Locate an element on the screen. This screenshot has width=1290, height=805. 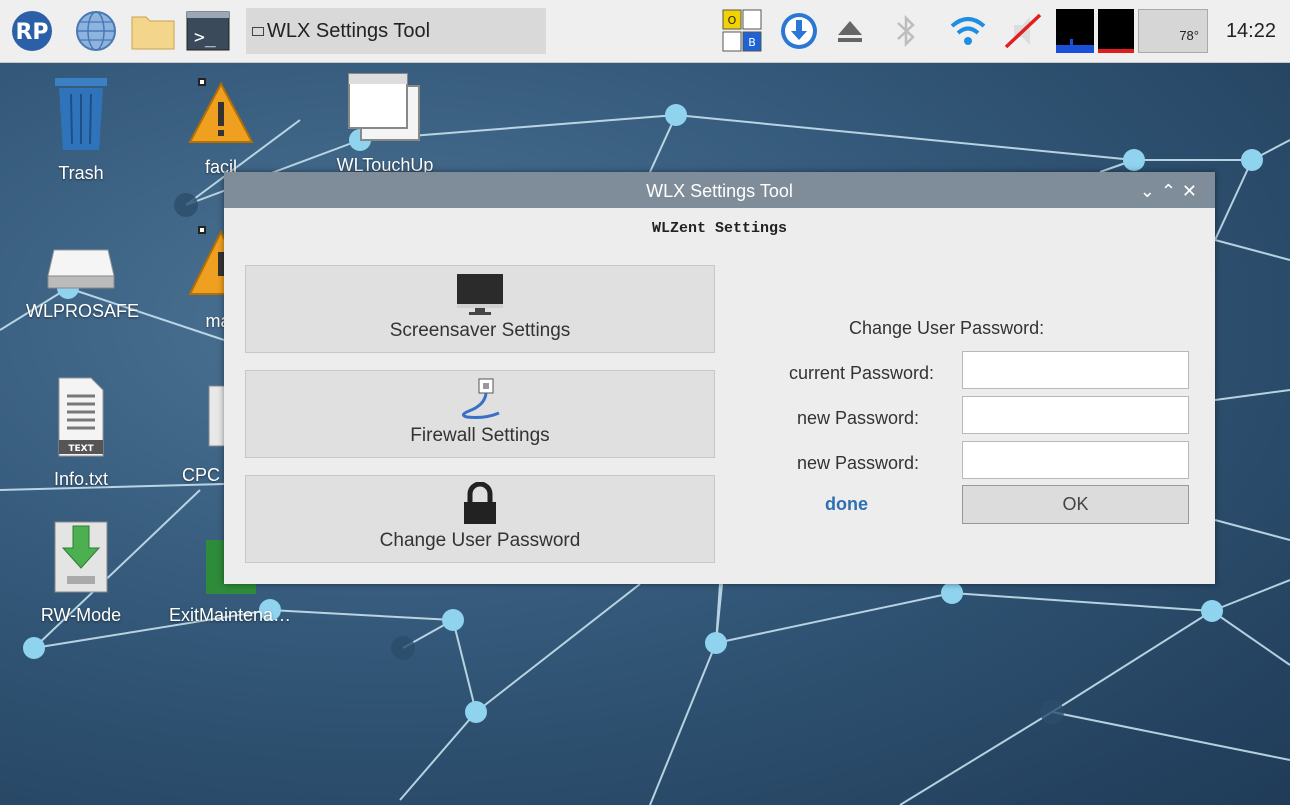
memory-graph-icon is located at coordinates (1116, 51).